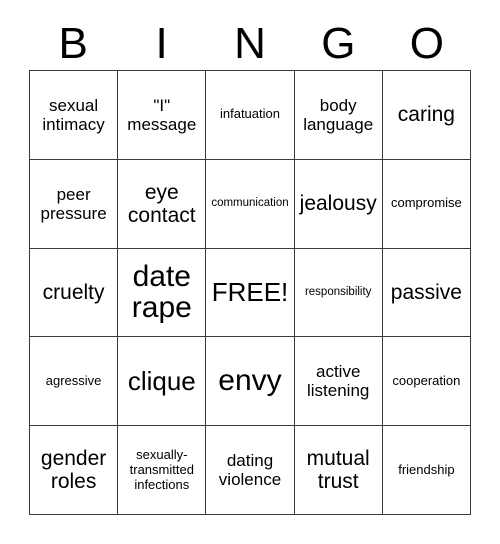 This screenshot has width=500, height=544. I want to click on bingo-cell-label: communication, so click(250, 202).